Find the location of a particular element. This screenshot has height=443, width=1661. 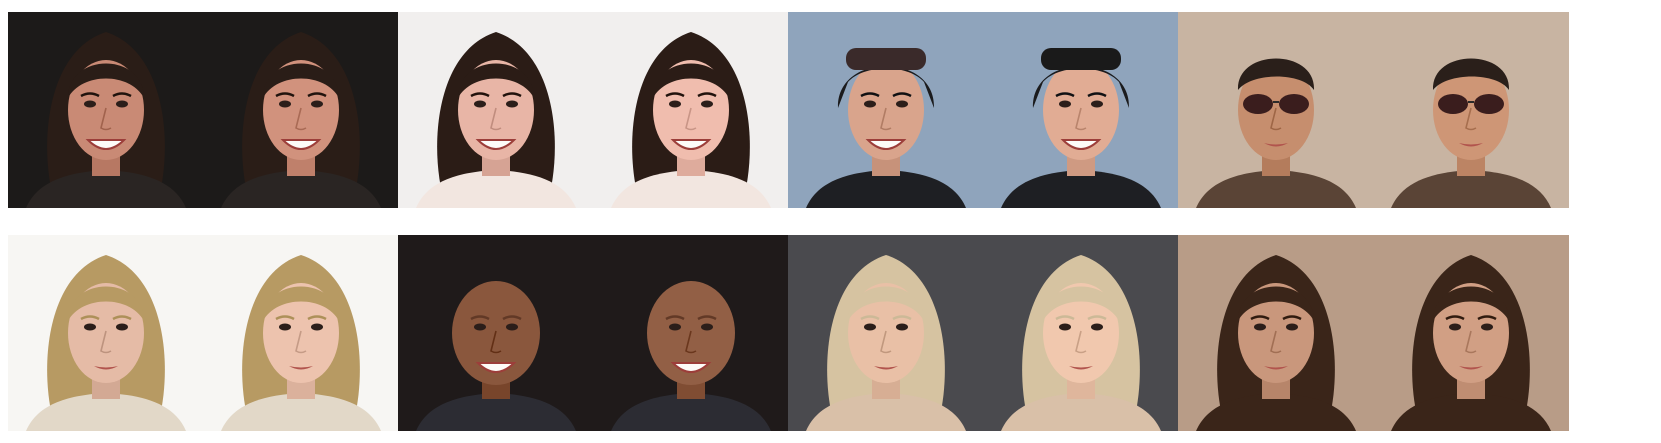

input-photo-woman-long-brown-hair is located at coordinates (1276, 333).